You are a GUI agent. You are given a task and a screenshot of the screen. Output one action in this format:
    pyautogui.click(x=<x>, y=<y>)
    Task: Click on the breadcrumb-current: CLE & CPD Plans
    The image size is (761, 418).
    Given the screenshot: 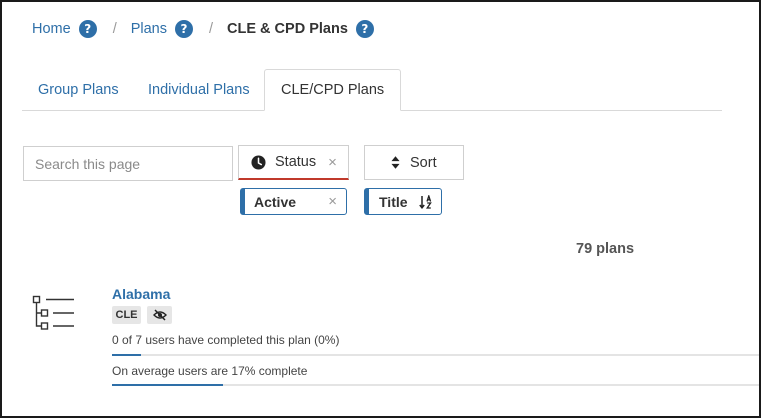 What is the action you would take?
    pyautogui.click(x=287, y=29)
    